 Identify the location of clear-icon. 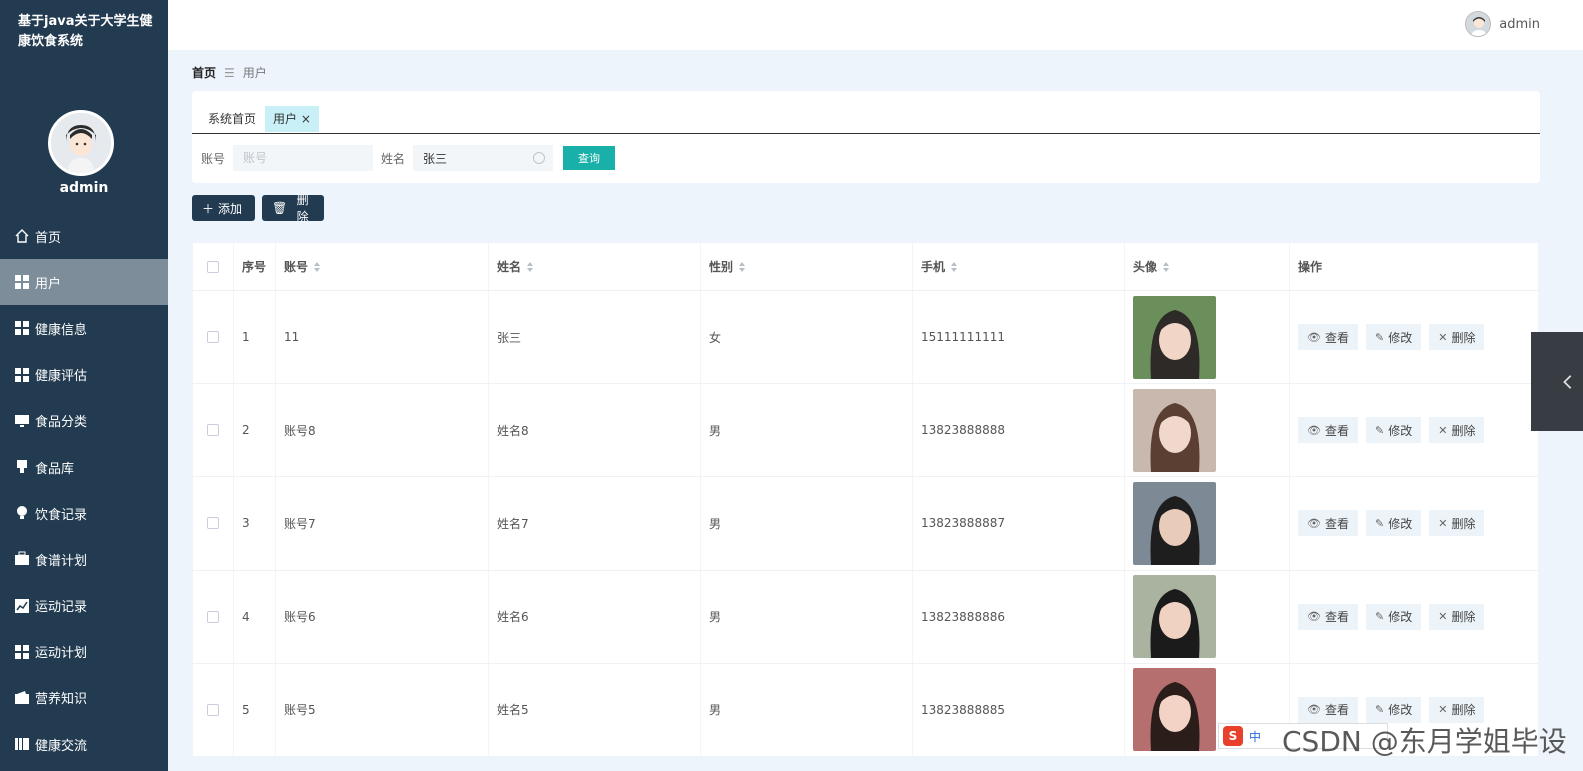
(539, 158).